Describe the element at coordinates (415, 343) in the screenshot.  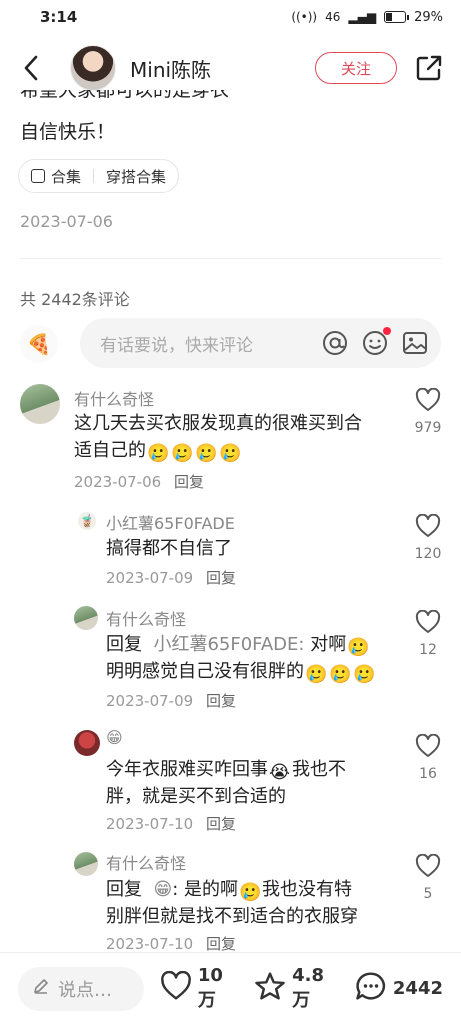
I see `image-icon` at that location.